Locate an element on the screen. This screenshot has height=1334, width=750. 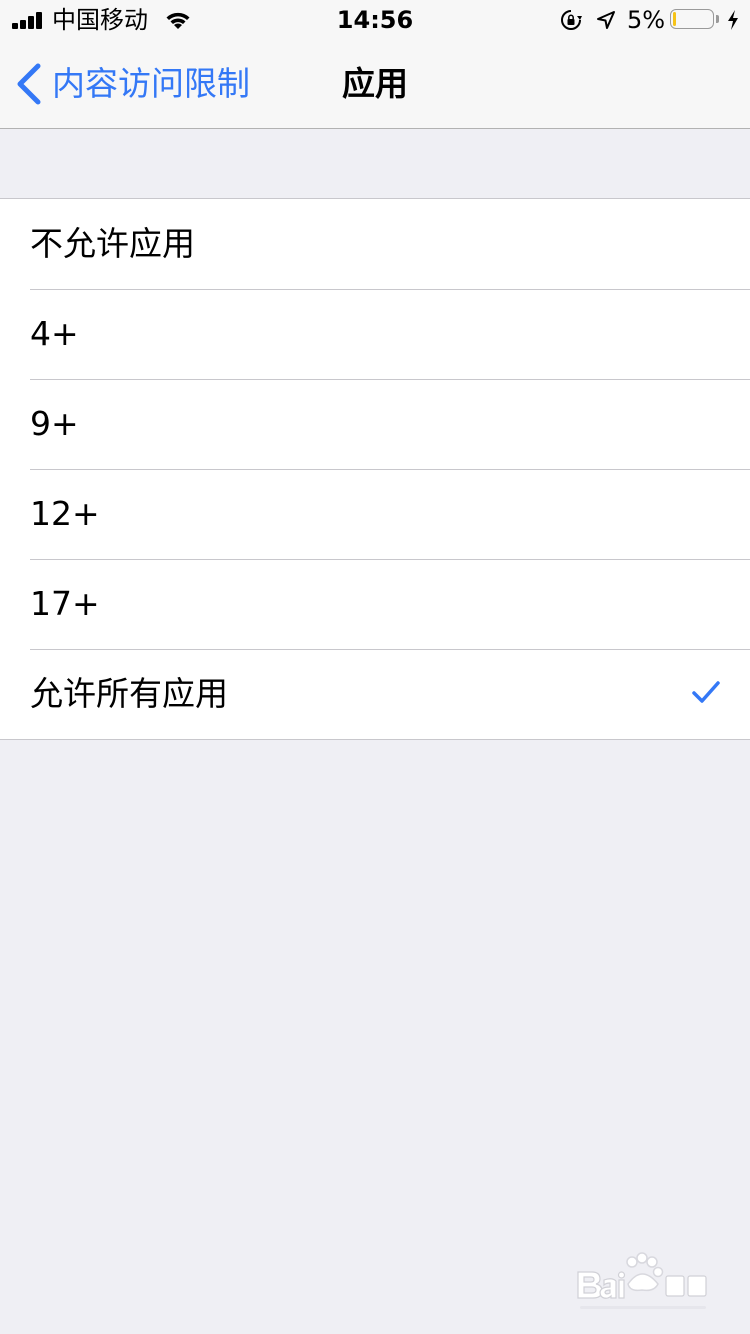
status-bar: 中国移动 14:56 5% is located at coordinates (375, 20).